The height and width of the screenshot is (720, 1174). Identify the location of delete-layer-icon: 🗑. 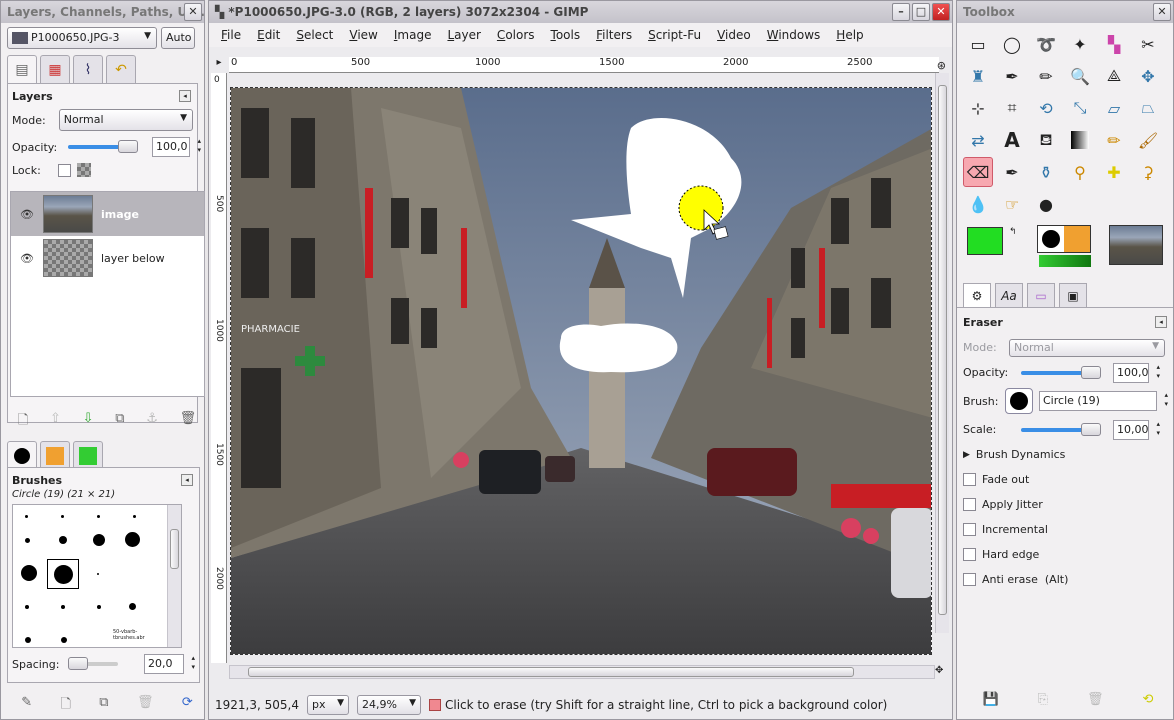
(188, 422).